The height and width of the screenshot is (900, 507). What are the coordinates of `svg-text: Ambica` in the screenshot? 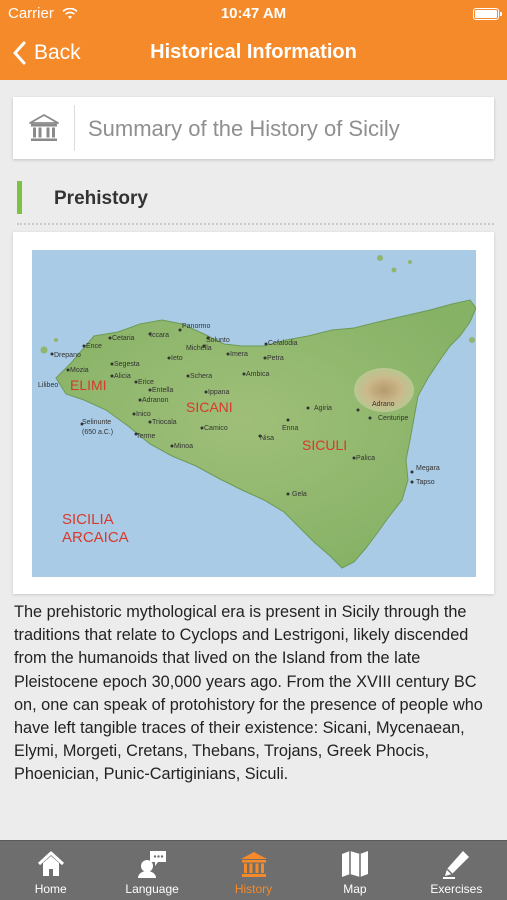 It's located at (257, 374).